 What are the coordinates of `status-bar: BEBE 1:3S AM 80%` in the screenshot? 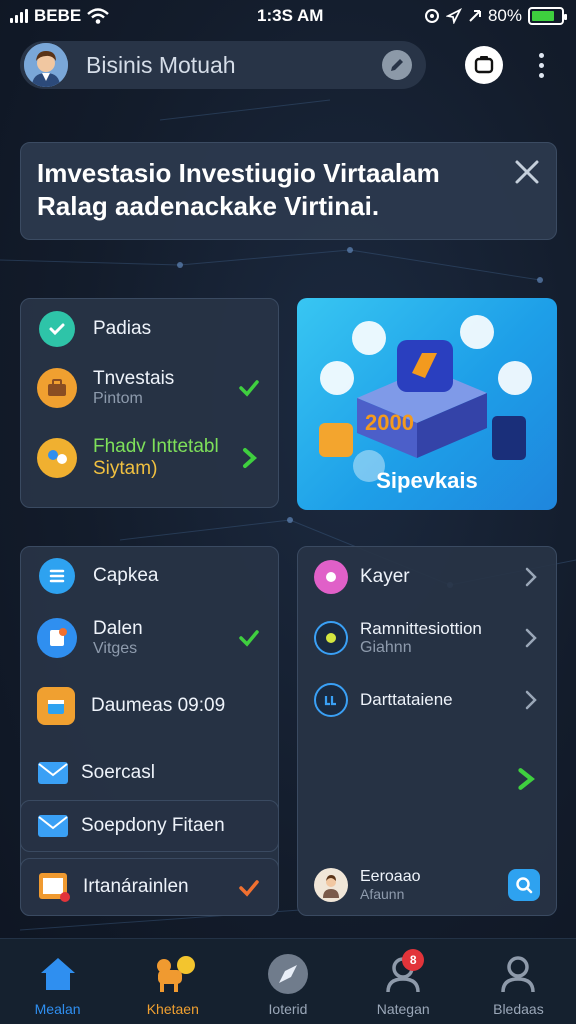 It's located at (288, 16).